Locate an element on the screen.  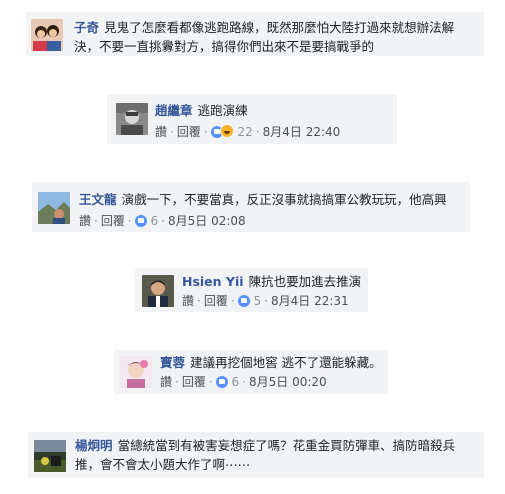
comment-body: Hsien Yii 陳抗也要加進去推演 is located at coordinates (271, 281).